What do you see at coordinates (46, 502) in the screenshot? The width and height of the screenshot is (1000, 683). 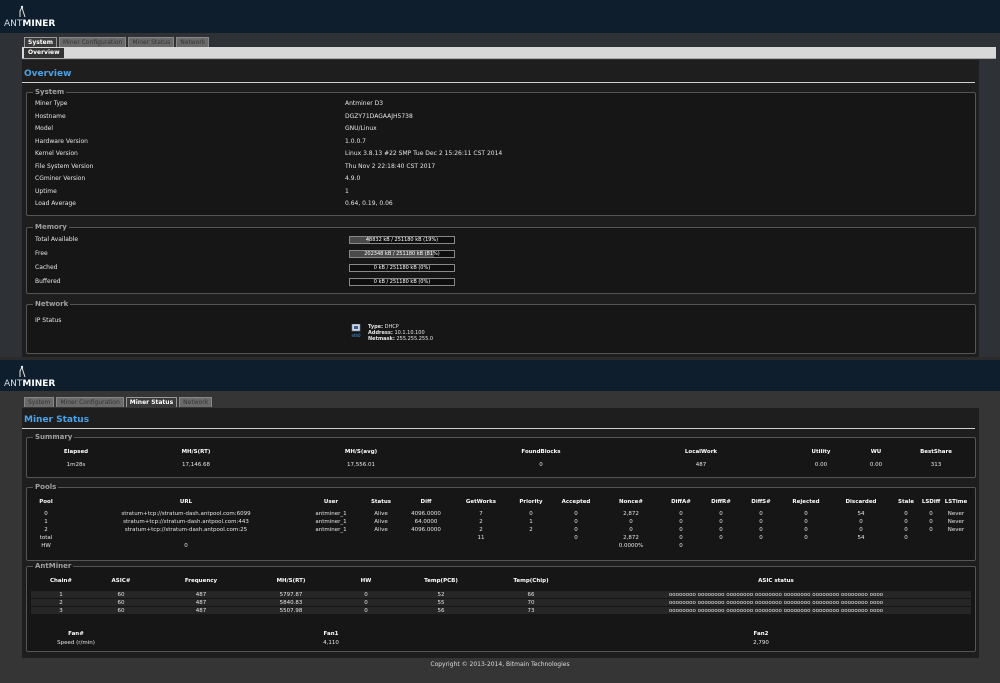 I see `column-header: Pool` at bounding box center [46, 502].